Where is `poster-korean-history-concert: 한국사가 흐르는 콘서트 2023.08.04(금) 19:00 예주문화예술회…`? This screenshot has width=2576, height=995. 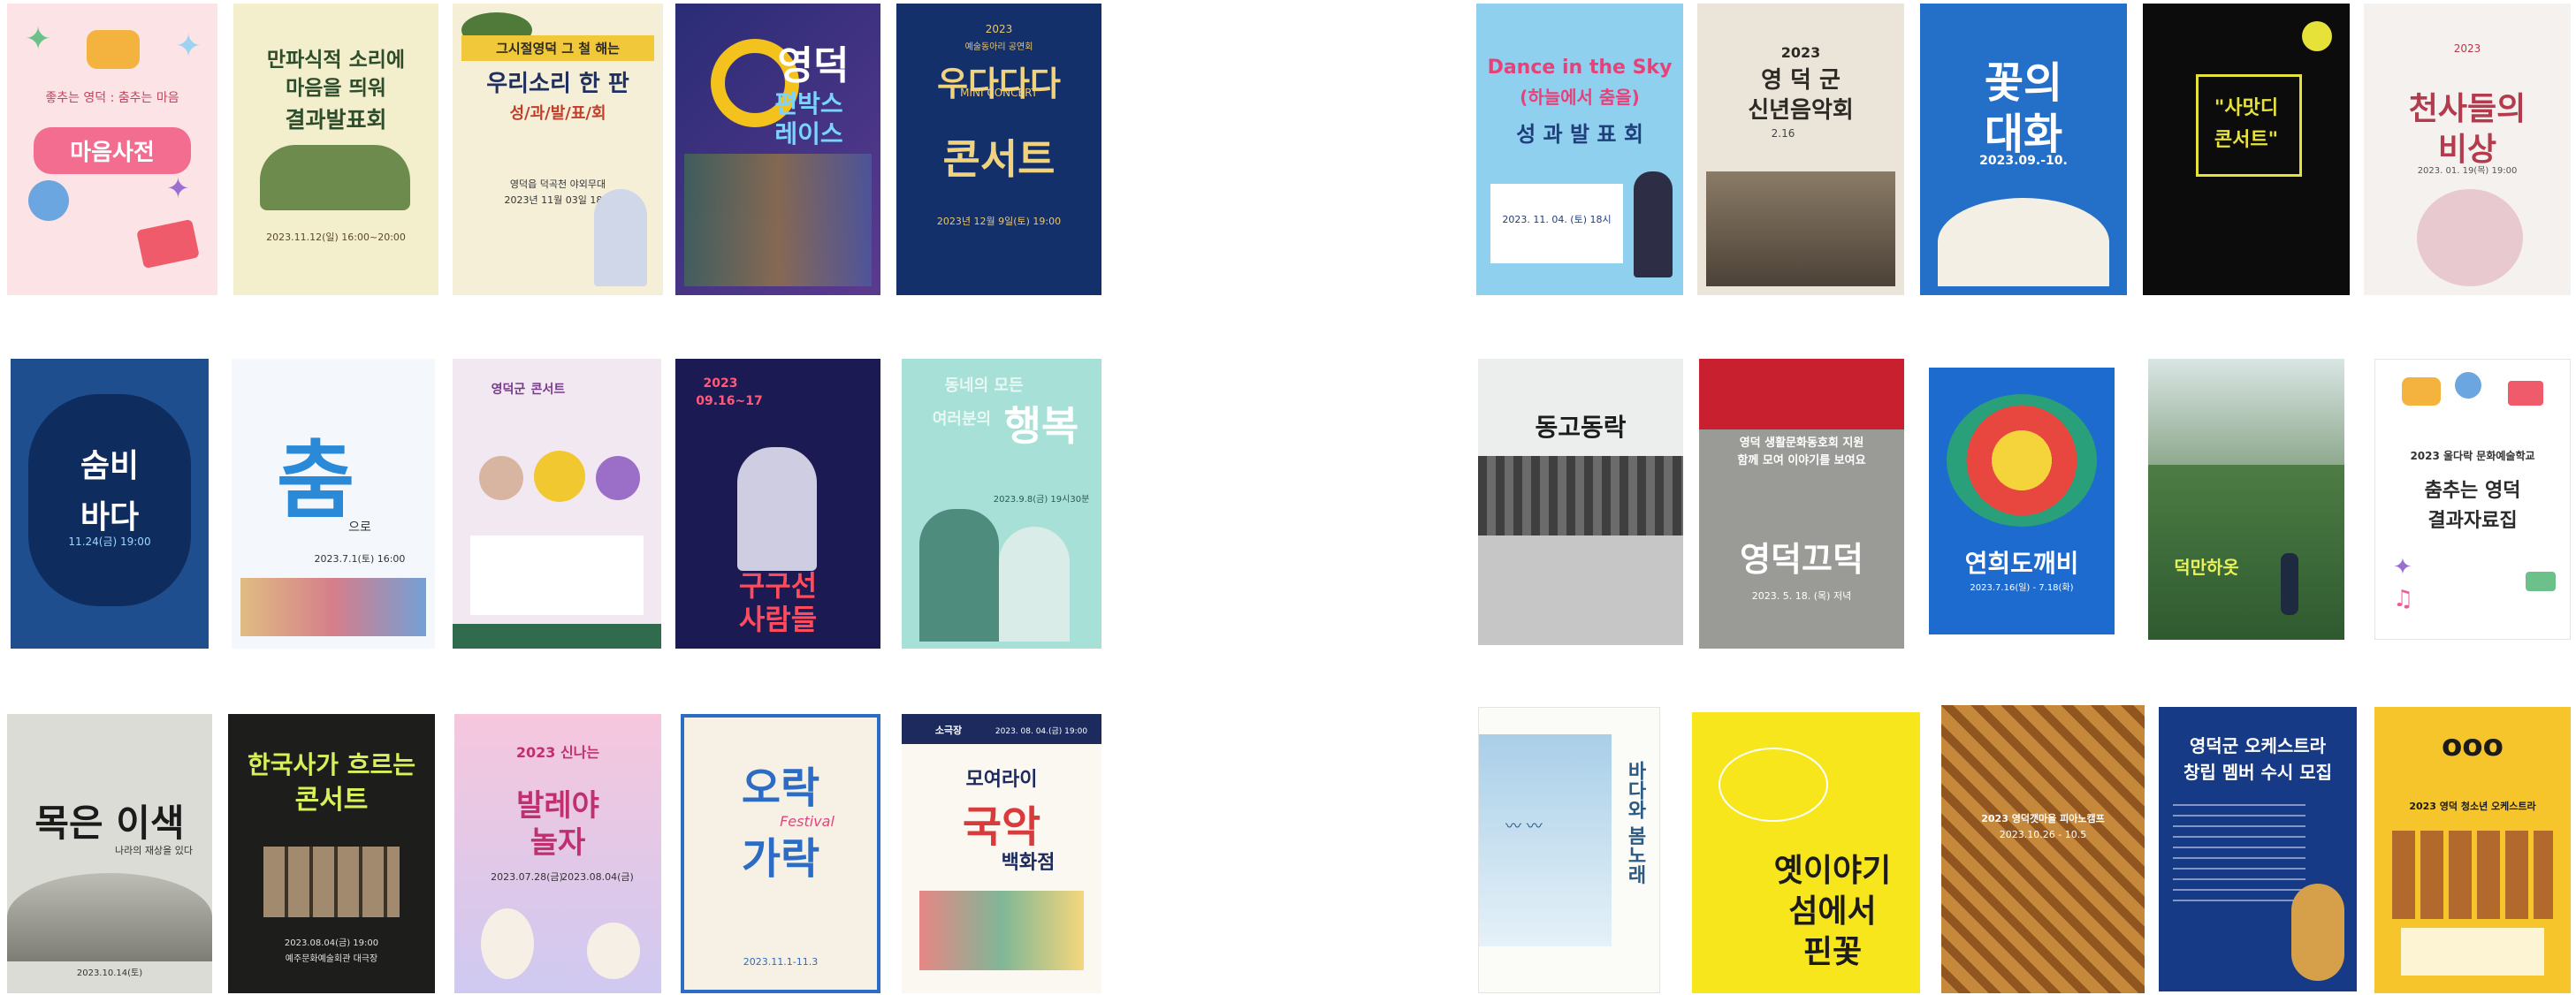
poster-korean-history-concert: 한국사가 흐르는 콘서트 2023.08.04(금) 19:00 예주문화예술회… is located at coordinates (331, 853).